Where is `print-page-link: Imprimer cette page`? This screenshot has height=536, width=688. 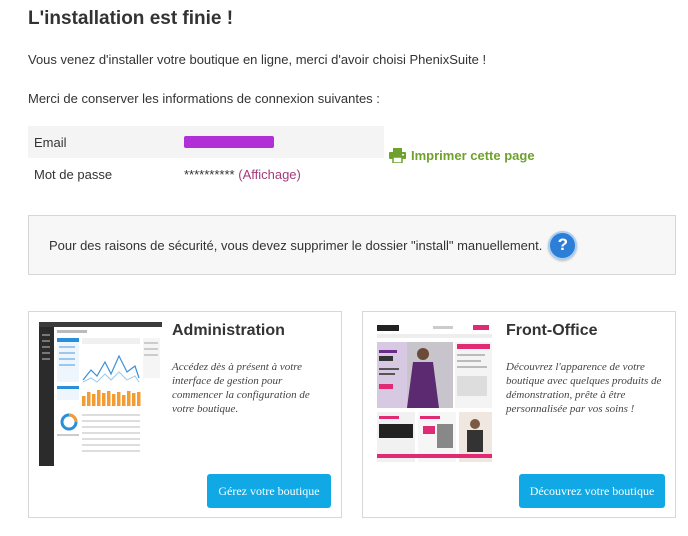 print-page-link: Imprimer cette page is located at coordinates (462, 155).